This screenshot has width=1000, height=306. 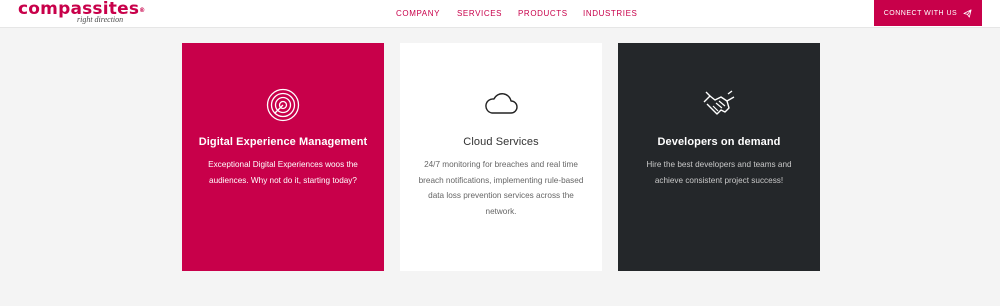 What do you see at coordinates (543, 13) in the screenshot?
I see `nav-products: PRODUCTS` at bounding box center [543, 13].